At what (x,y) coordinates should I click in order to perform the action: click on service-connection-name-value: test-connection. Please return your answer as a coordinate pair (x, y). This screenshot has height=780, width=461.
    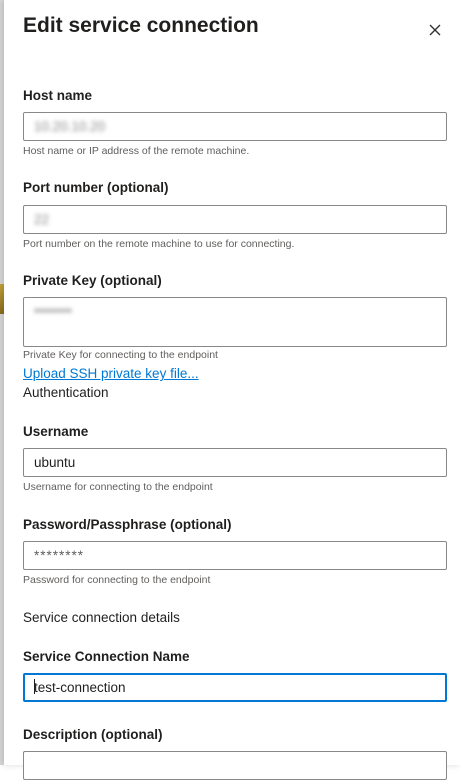
    Looking at the image, I should click on (80, 687).